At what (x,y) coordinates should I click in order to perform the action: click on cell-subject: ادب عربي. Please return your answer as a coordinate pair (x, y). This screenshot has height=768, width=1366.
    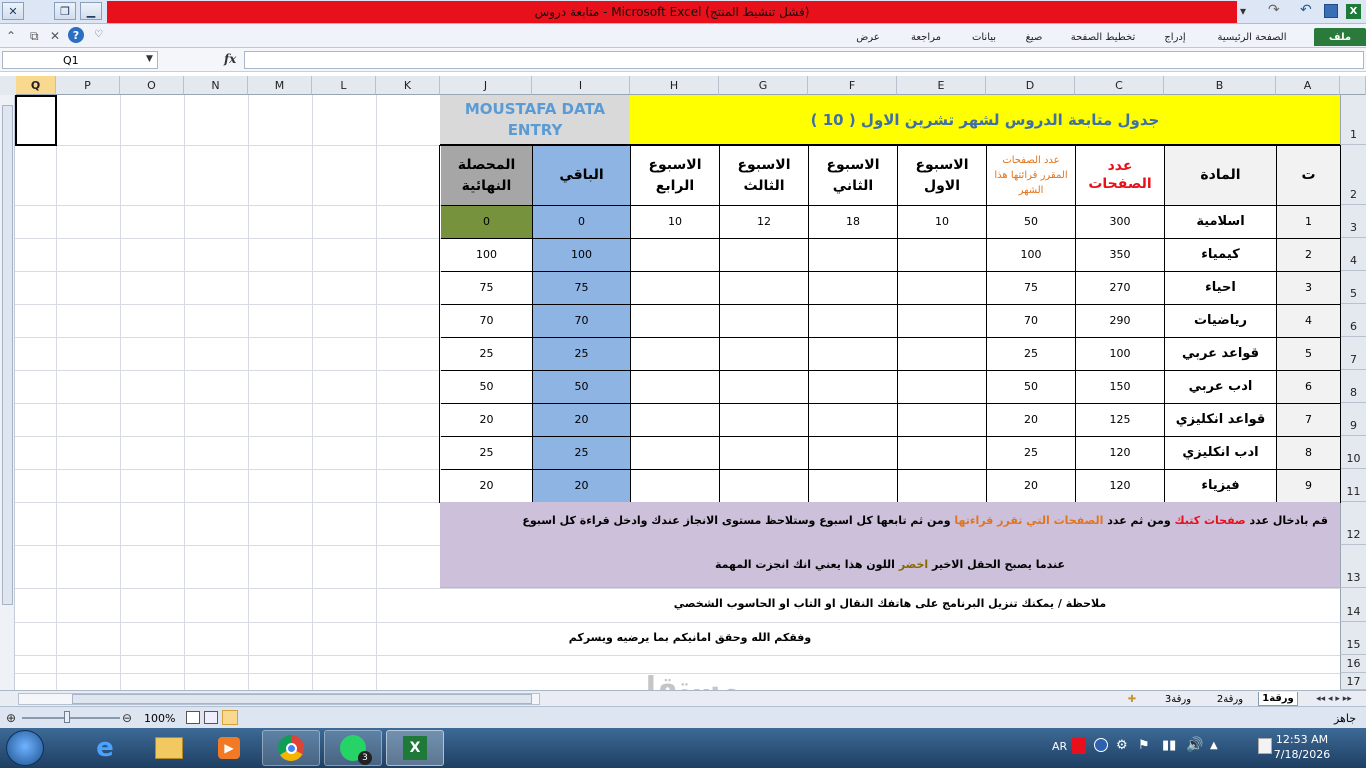
    Looking at the image, I should click on (1221, 387).